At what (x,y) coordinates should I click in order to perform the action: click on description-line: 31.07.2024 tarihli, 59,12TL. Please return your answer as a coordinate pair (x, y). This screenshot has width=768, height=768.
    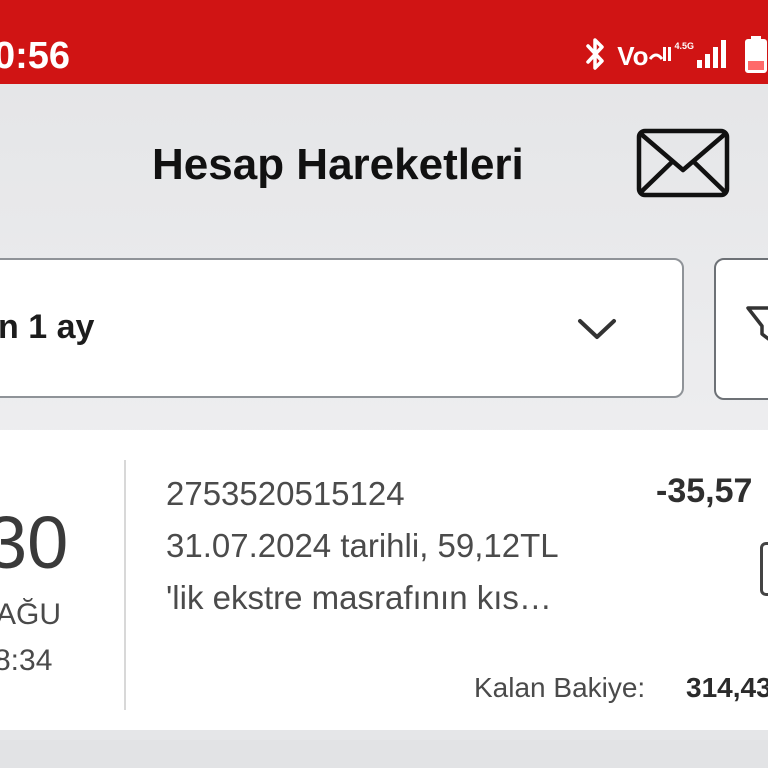
    Looking at the image, I should click on (362, 545).